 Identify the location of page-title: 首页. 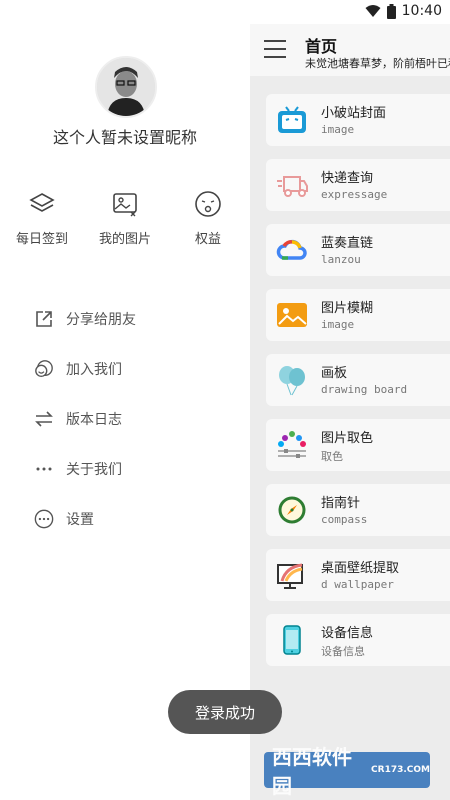
(321, 46).